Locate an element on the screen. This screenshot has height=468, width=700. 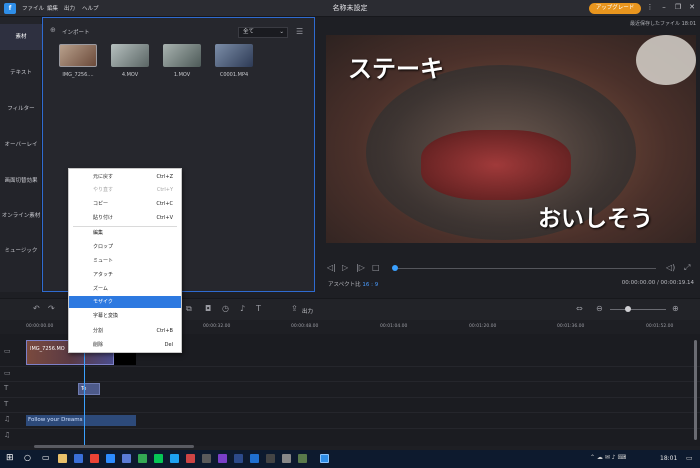
search-icon: ○ is located at coordinates (27, 457).